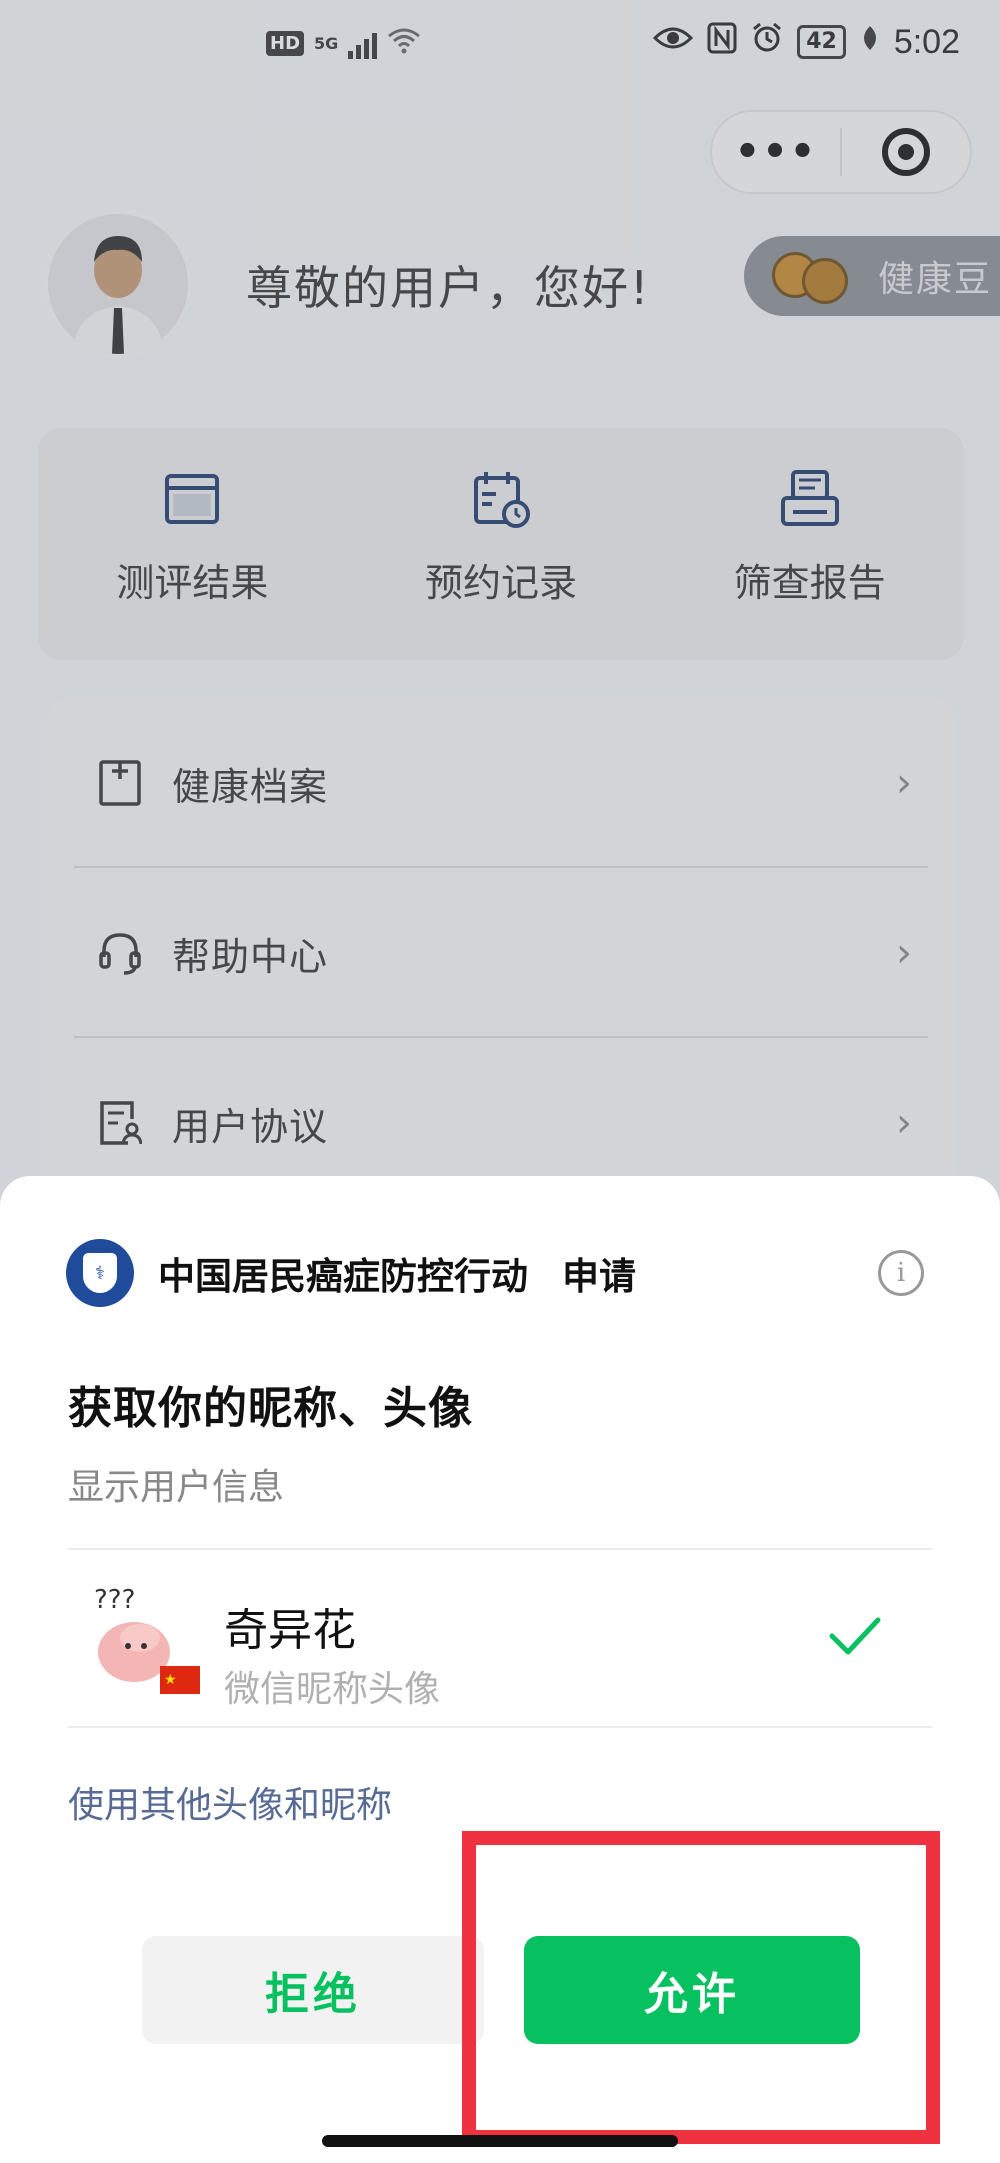  I want to click on wechat-profile-option: ??? ★ 奇异花 微信昵称头像, so click(500, 1638).